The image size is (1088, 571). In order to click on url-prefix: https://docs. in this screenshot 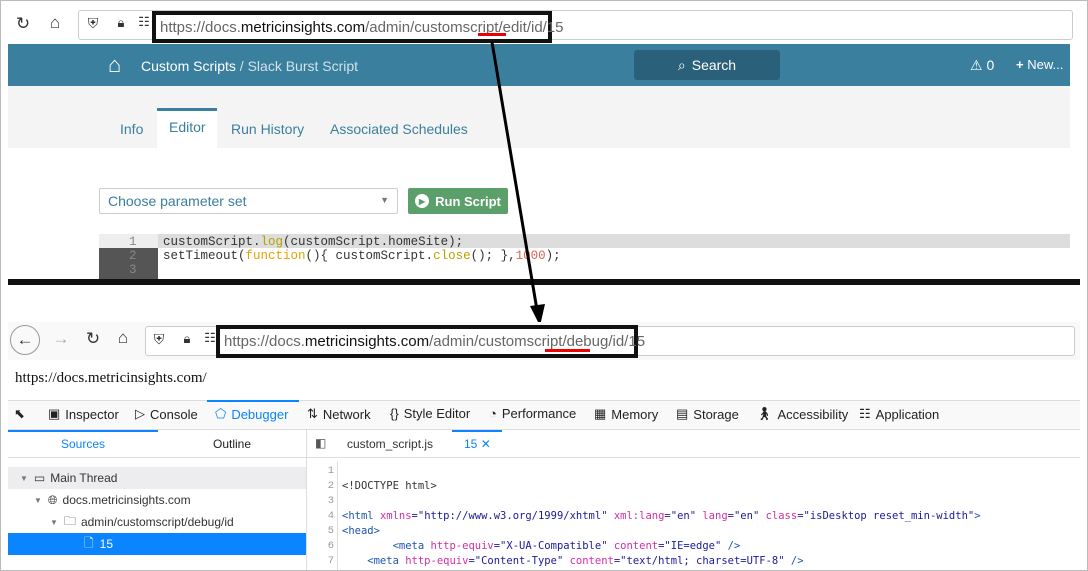, I will do `click(264, 341)`.